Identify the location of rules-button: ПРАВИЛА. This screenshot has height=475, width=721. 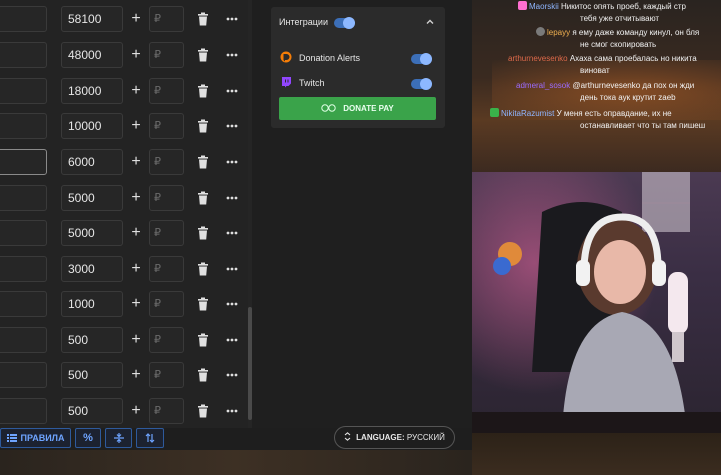
(35, 438).